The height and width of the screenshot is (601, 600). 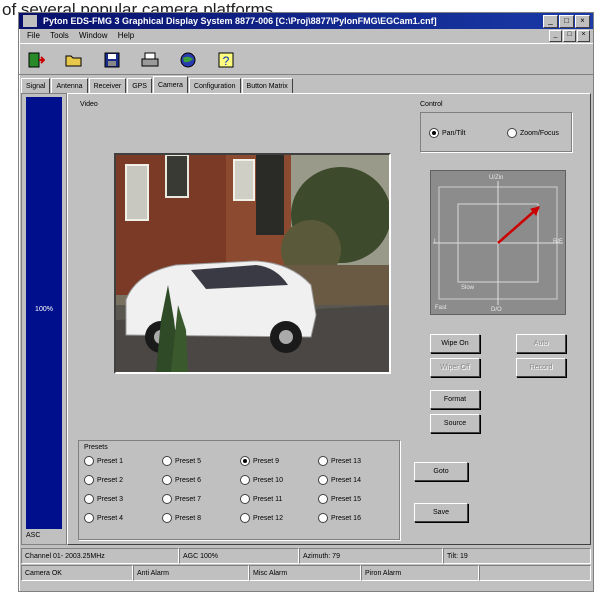 What do you see at coordinates (555, 36) in the screenshot?
I see `mdi-minimize-button: _` at bounding box center [555, 36].